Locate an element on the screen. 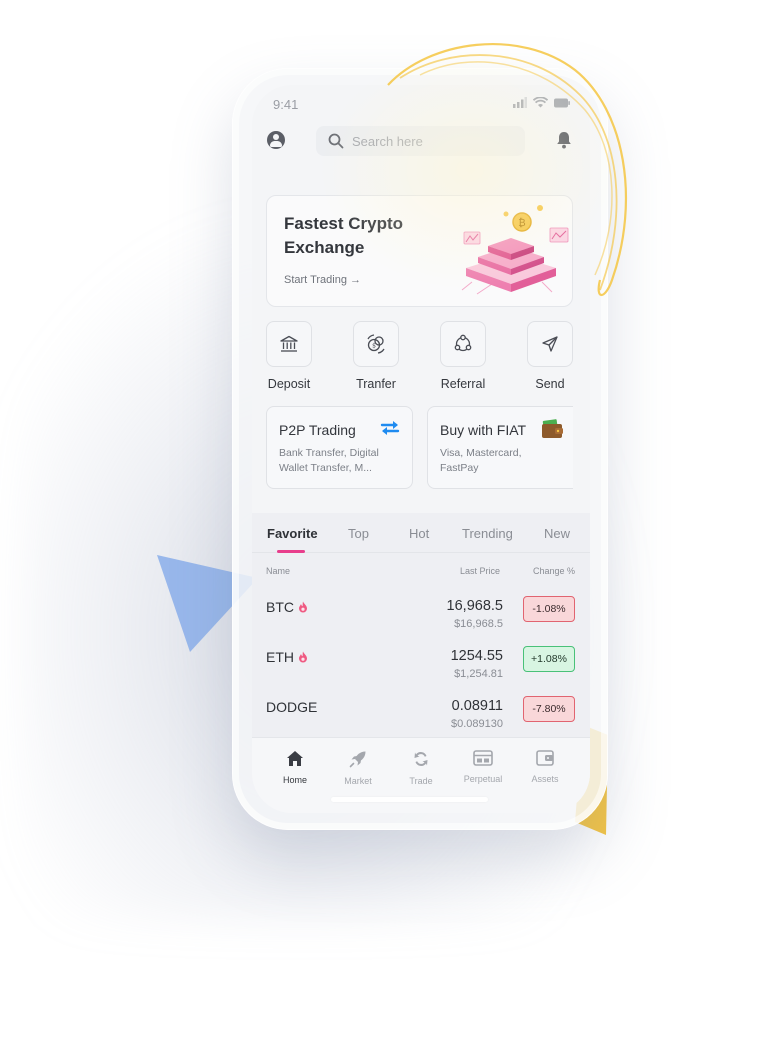 The image size is (761, 1058). transfer-label: Tranfer is located at coordinates (376, 384).